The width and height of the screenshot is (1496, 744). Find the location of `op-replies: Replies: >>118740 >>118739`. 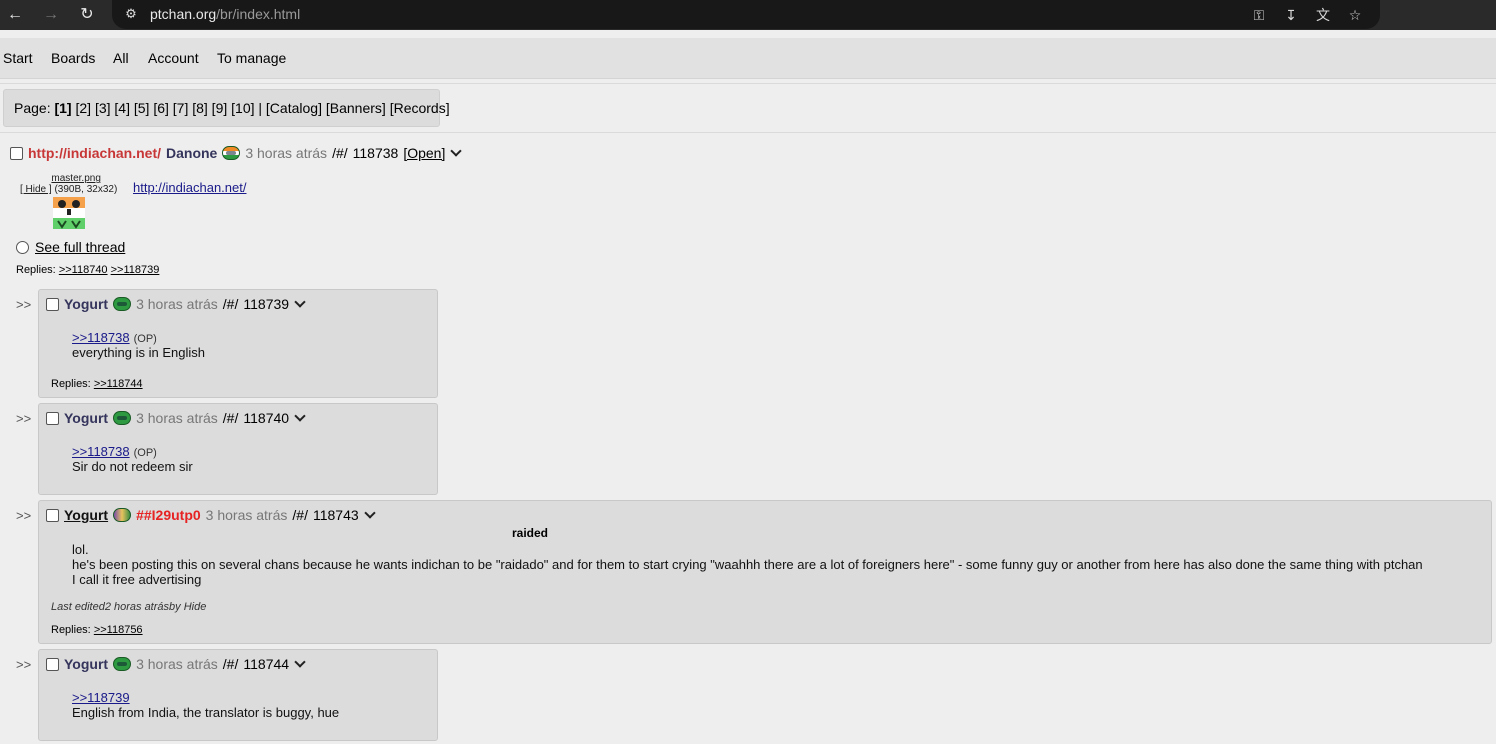

op-replies: Replies: >>118740 >>118739 is located at coordinates (87, 270).